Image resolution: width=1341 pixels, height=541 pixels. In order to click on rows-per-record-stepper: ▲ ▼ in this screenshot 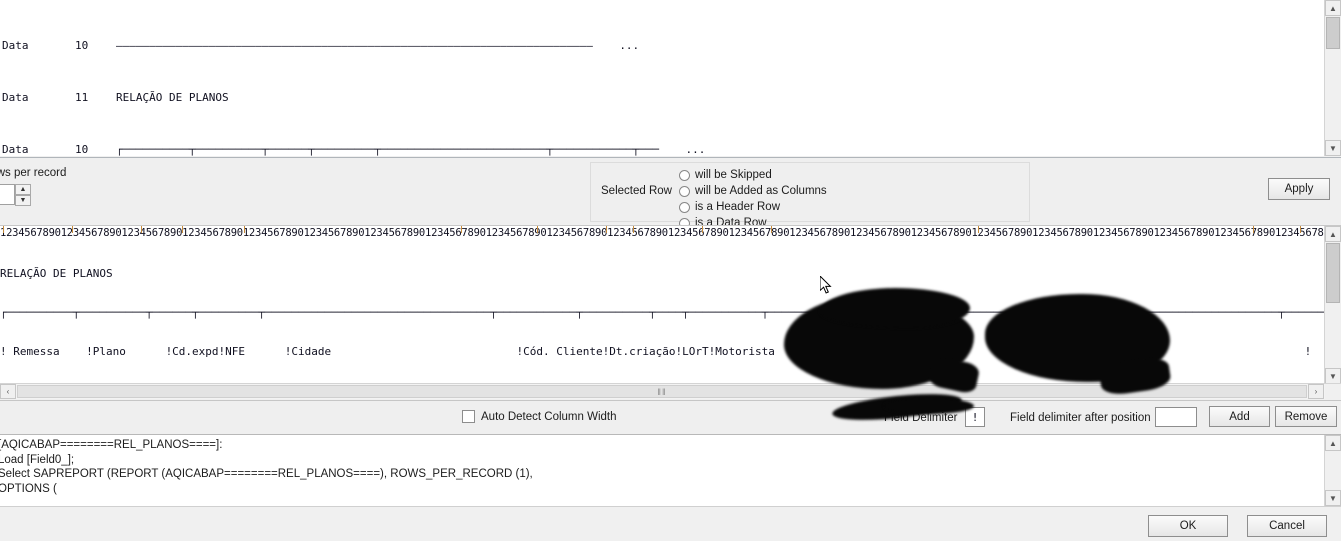, I will do `click(16, 195)`.